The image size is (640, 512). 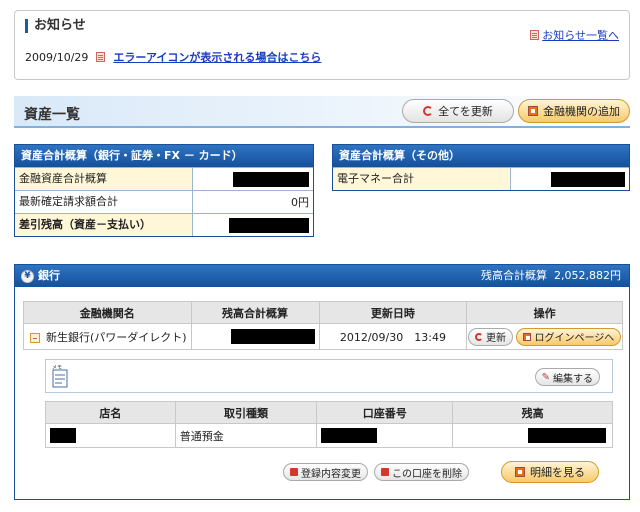 I want to click on column-header: 更新日時, so click(x=393, y=312).